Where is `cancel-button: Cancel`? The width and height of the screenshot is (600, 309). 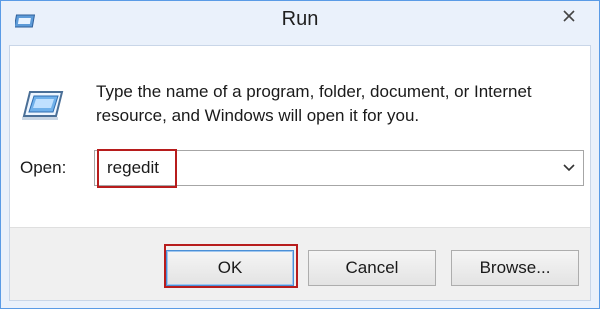 cancel-button: Cancel is located at coordinates (372, 268).